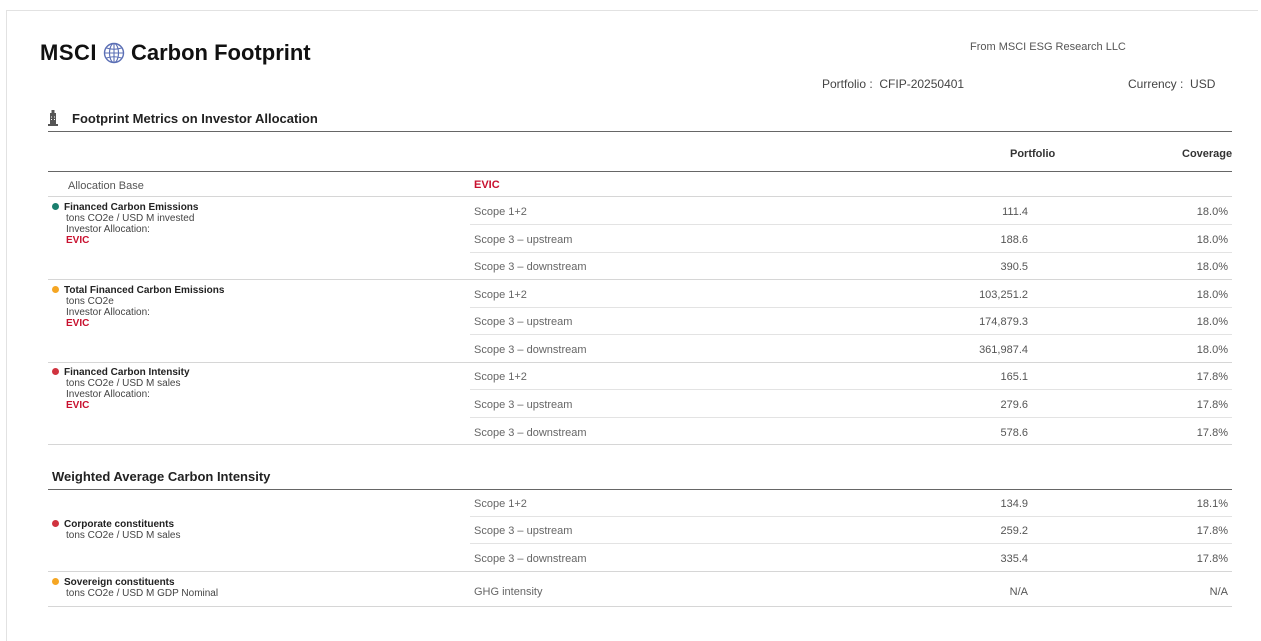 This screenshot has height=641, width=1261. Describe the element at coordinates (221, 52) in the screenshot. I see `page-title: Carbon Footprint` at that location.